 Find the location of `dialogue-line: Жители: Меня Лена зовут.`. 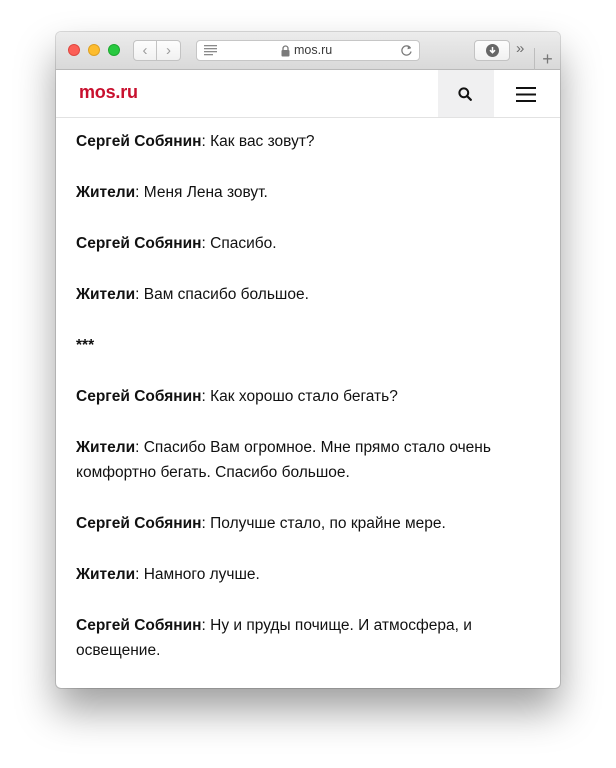

dialogue-line: Жители: Меня Лена зовут. is located at coordinates (306, 192).